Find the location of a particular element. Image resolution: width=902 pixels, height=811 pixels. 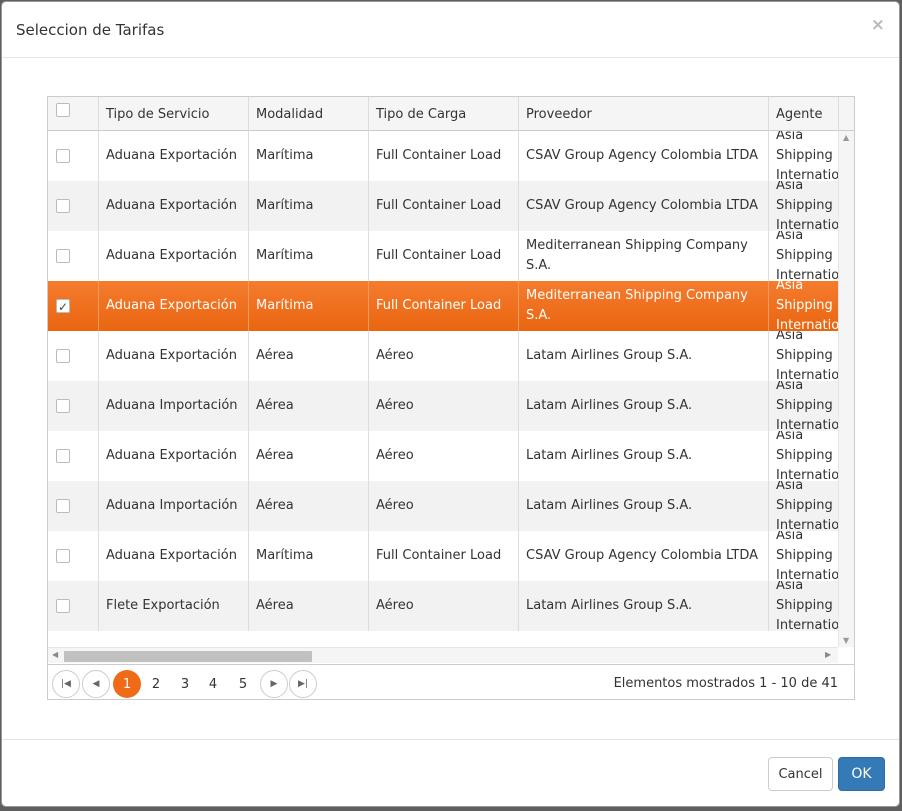

column-header-tipo-servicio: Tipo de Servicio is located at coordinates (174, 113).